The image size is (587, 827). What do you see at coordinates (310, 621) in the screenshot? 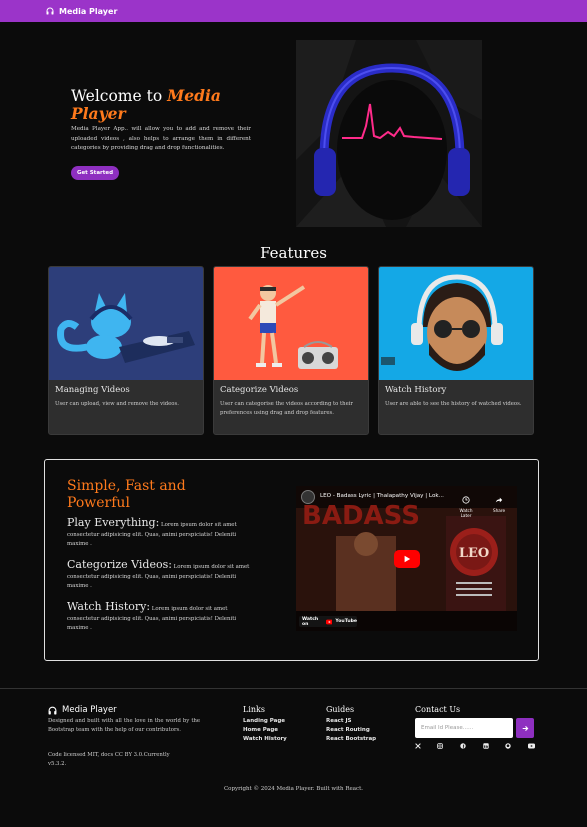
I see `watch-on-label: Watch on` at bounding box center [310, 621].